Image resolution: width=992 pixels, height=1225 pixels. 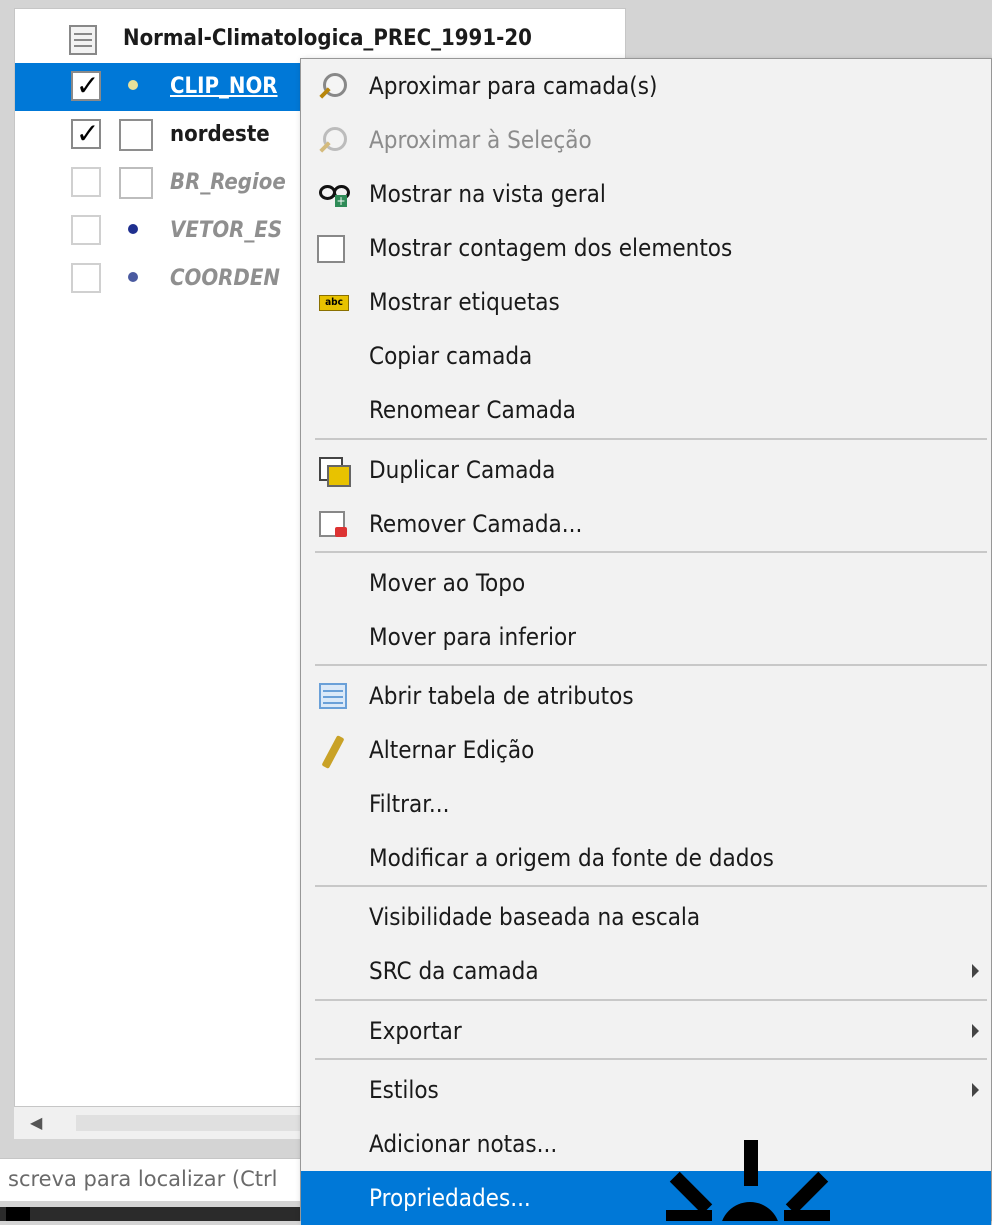 I want to click on remove-layer-icon, so click(x=333, y=524).